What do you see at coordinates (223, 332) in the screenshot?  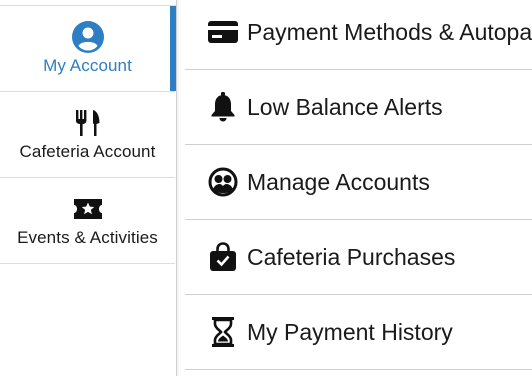 I see `hourglass-icon` at bounding box center [223, 332].